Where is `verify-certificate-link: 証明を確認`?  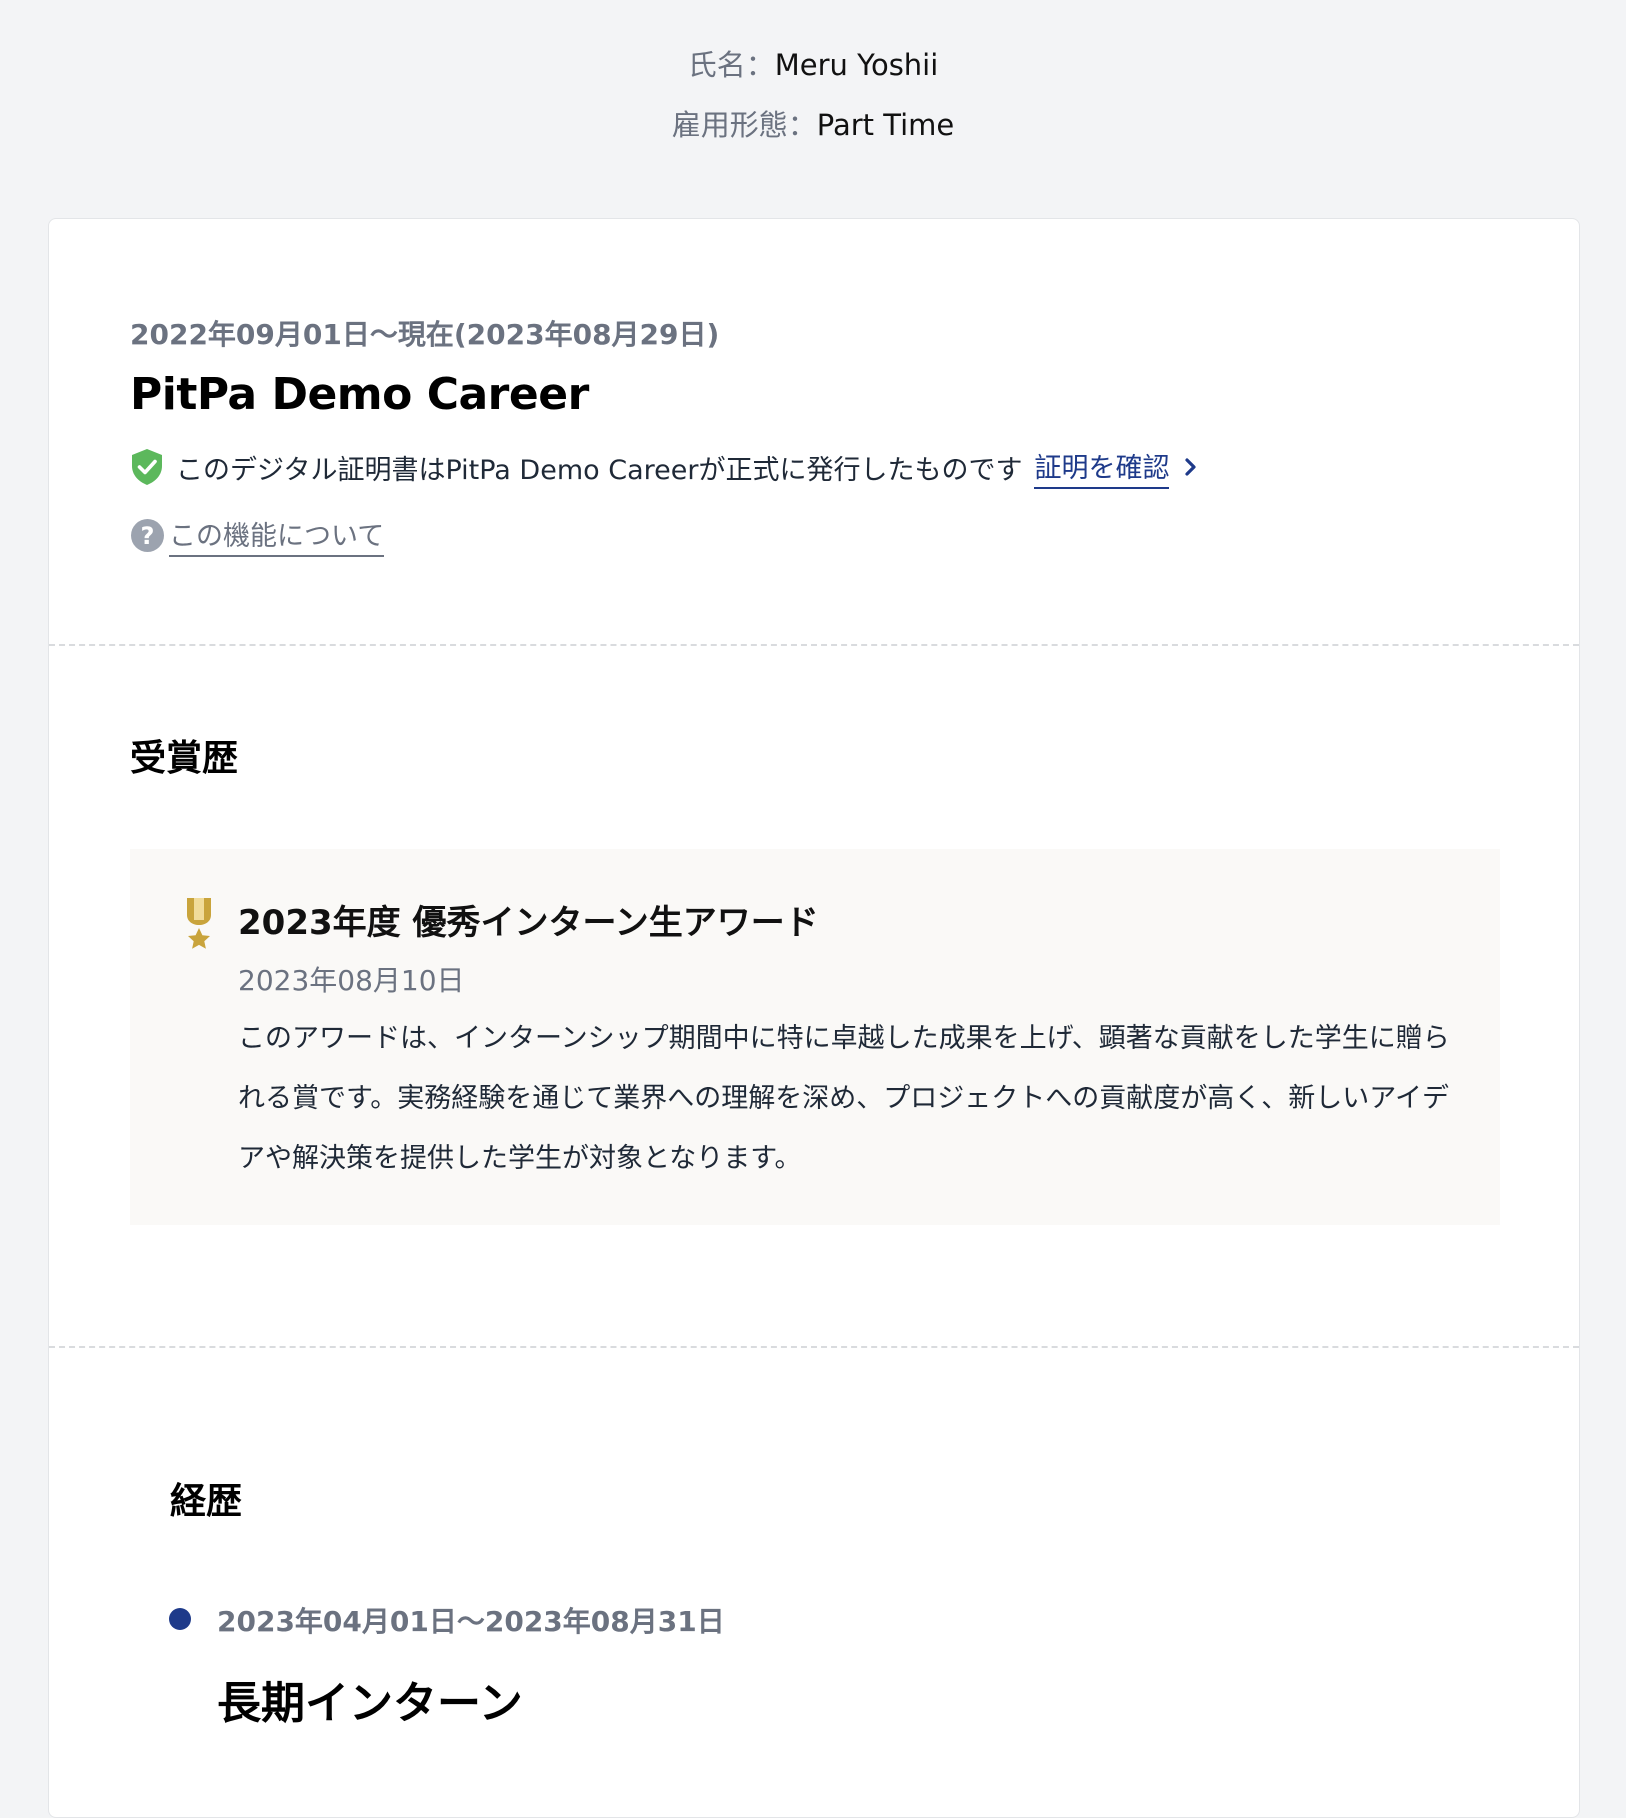
verify-certificate-link: 証明を確認 is located at coordinates (1102, 467).